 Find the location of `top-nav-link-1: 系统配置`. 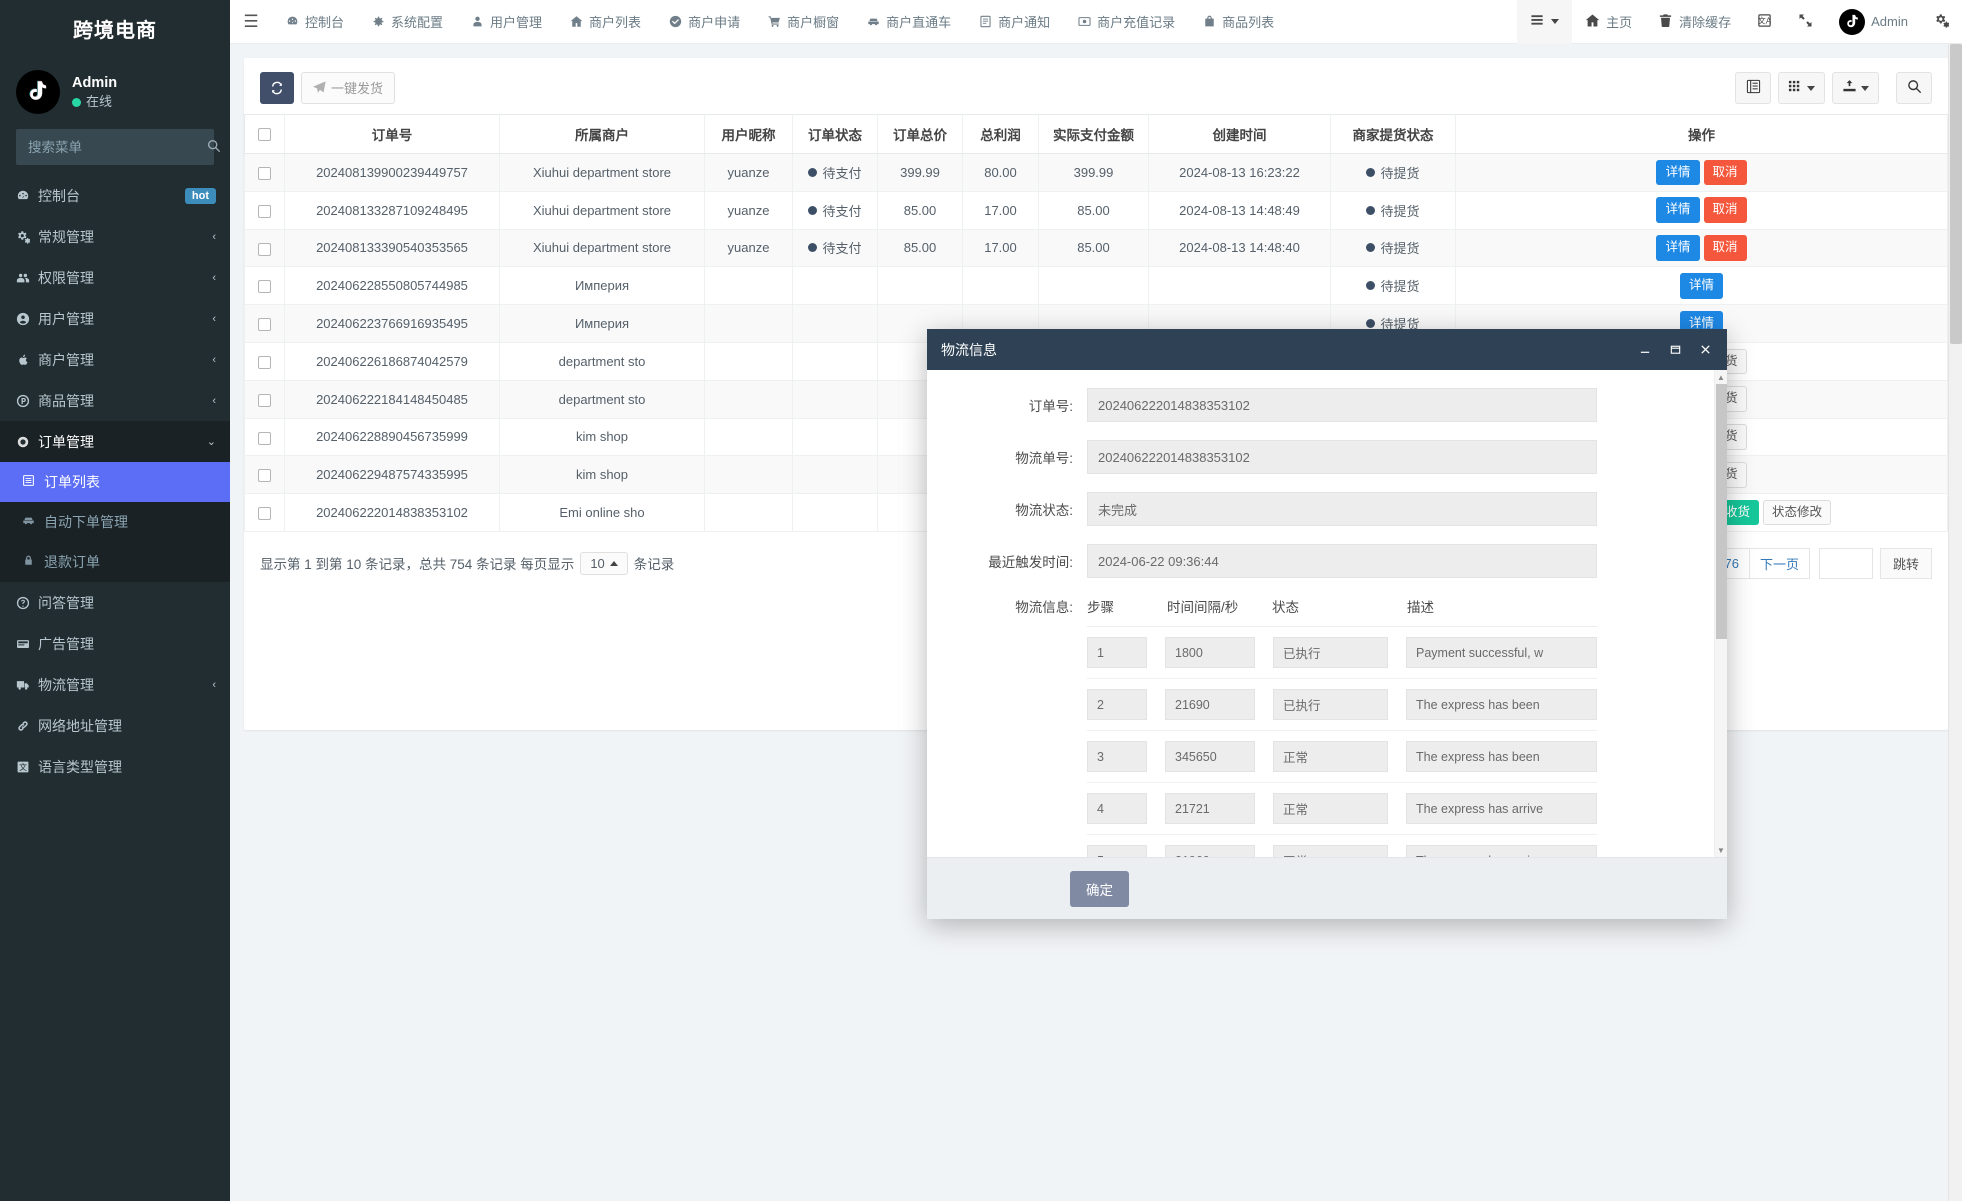

top-nav-link-1: 系统配置 is located at coordinates (407, 22).